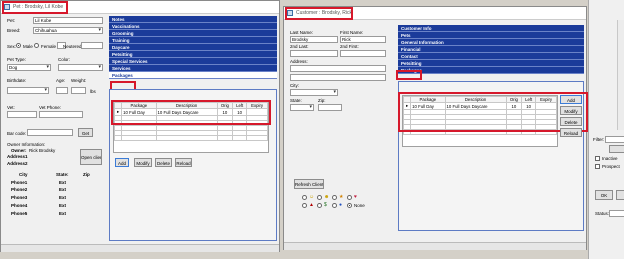  What do you see at coordinates (35, 7) in the screenshot?
I see `title-highlight` at bounding box center [35, 7].